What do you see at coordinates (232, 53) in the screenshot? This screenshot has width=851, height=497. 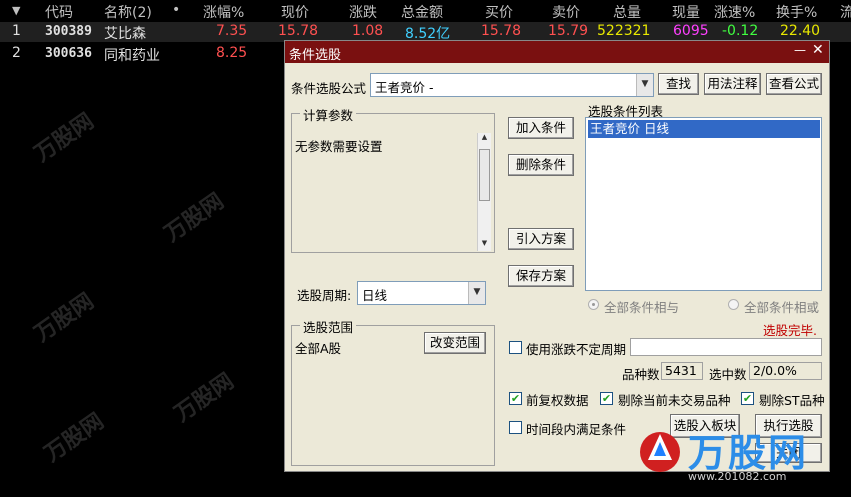 I see `row-pct: 8.25` at bounding box center [232, 53].